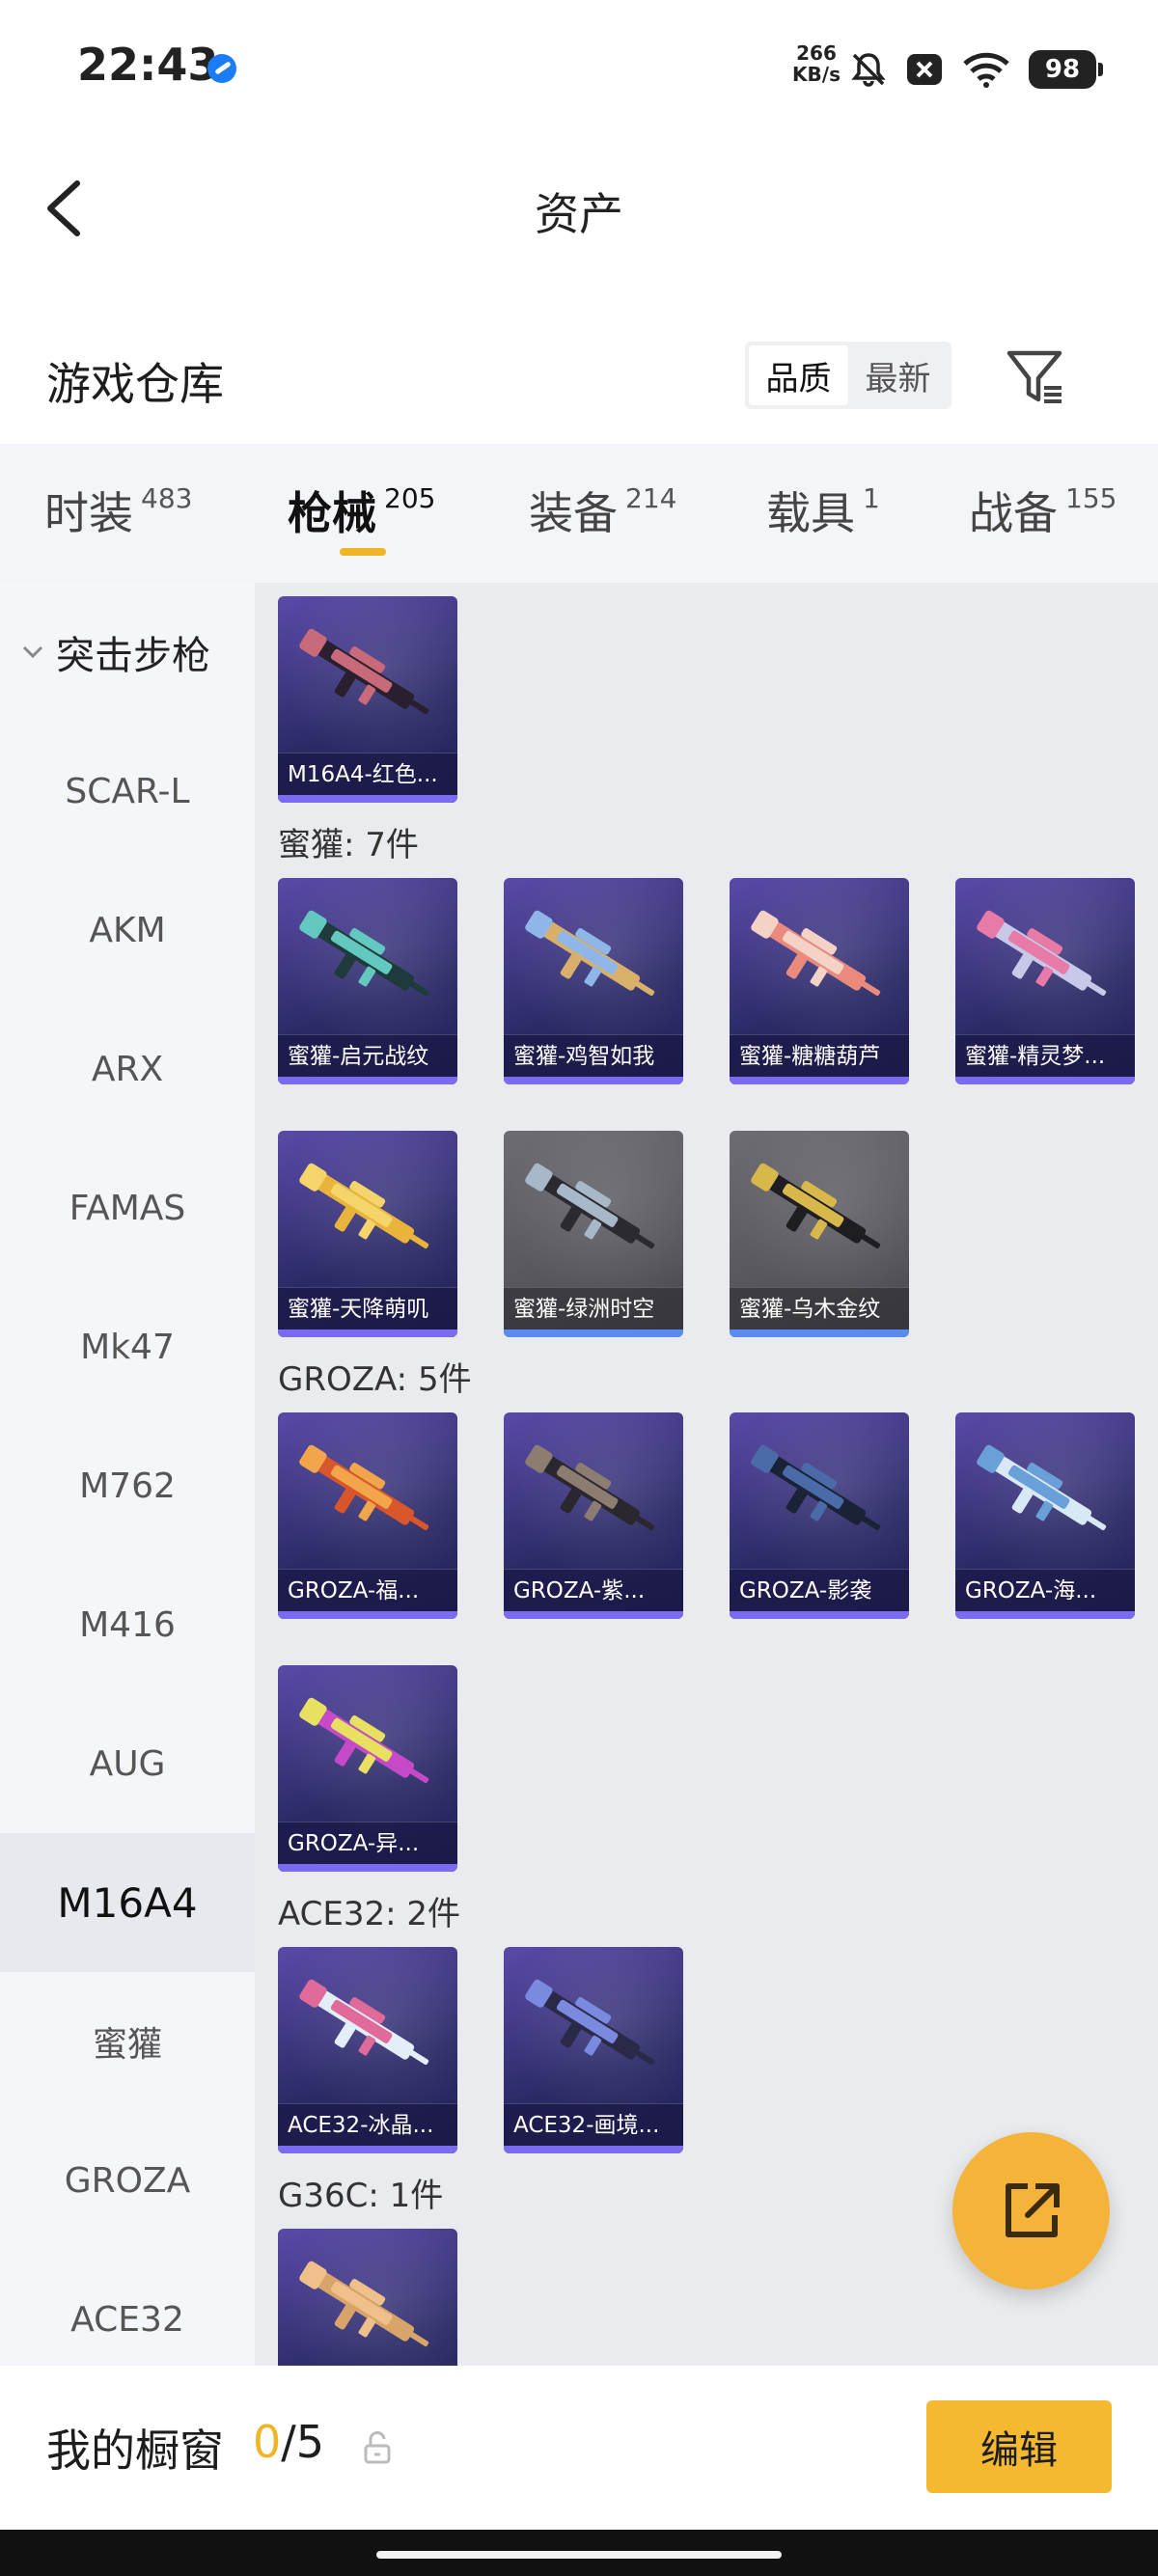 The height and width of the screenshot is (2576, 1158). What do you see at coordinates (798, 375) in the screenshot?
I see `sort-quality-button: 品质` at bounding box center [798, 375].